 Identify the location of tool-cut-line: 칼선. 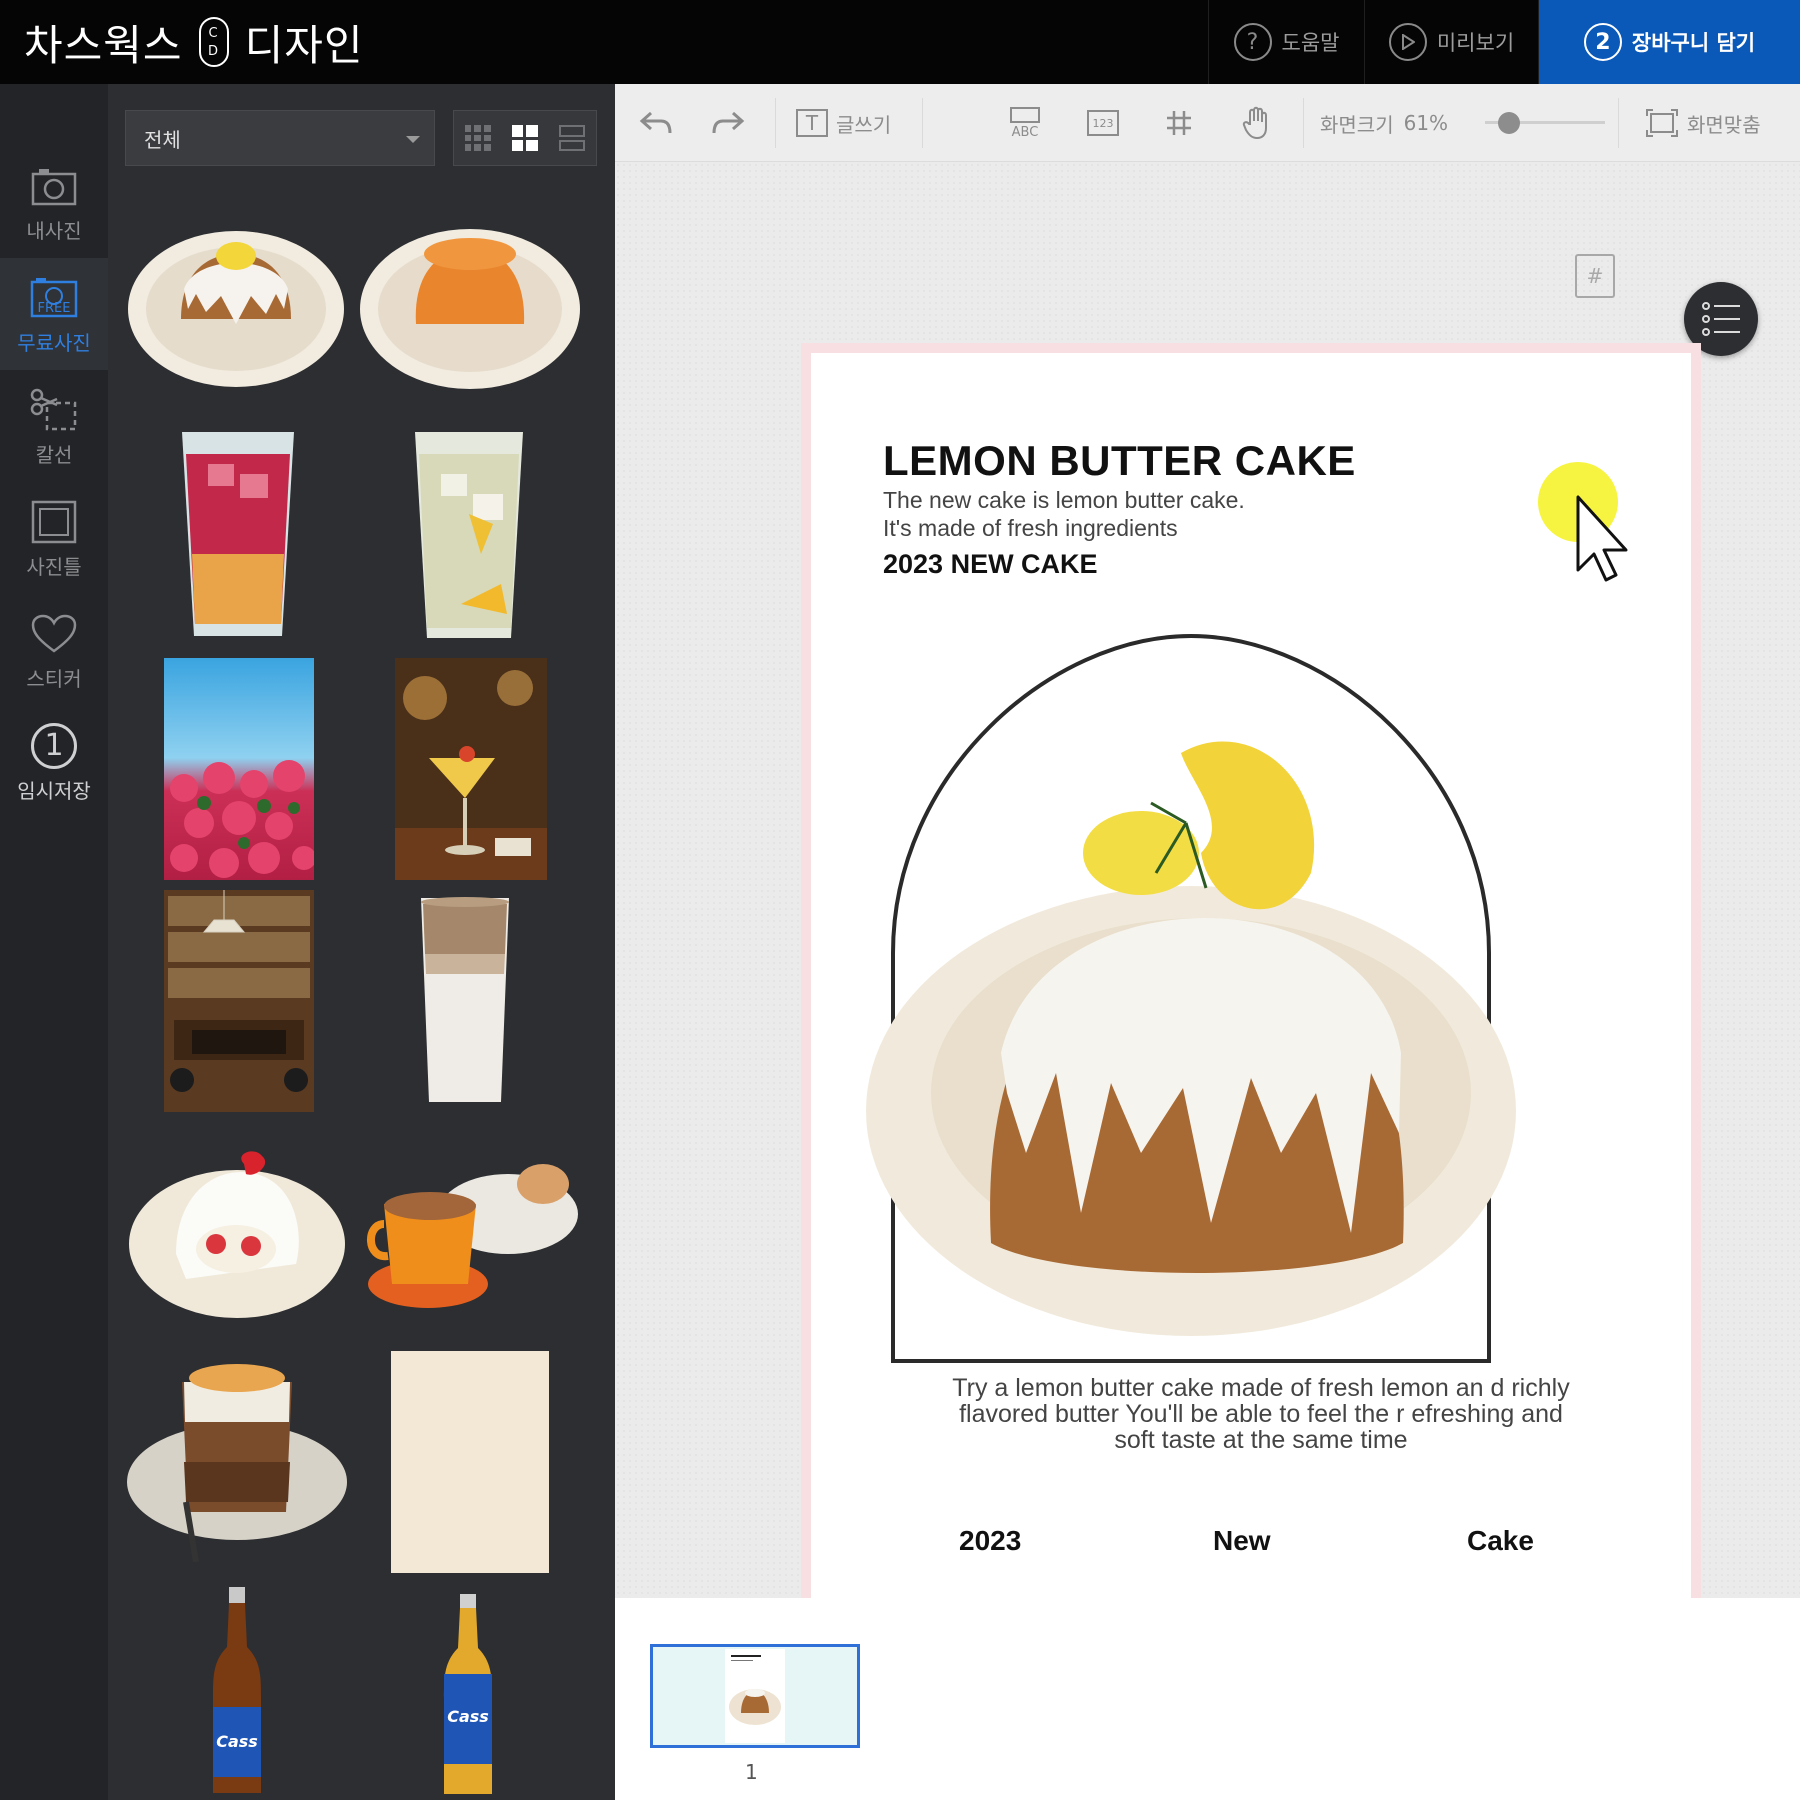
(54, 426).